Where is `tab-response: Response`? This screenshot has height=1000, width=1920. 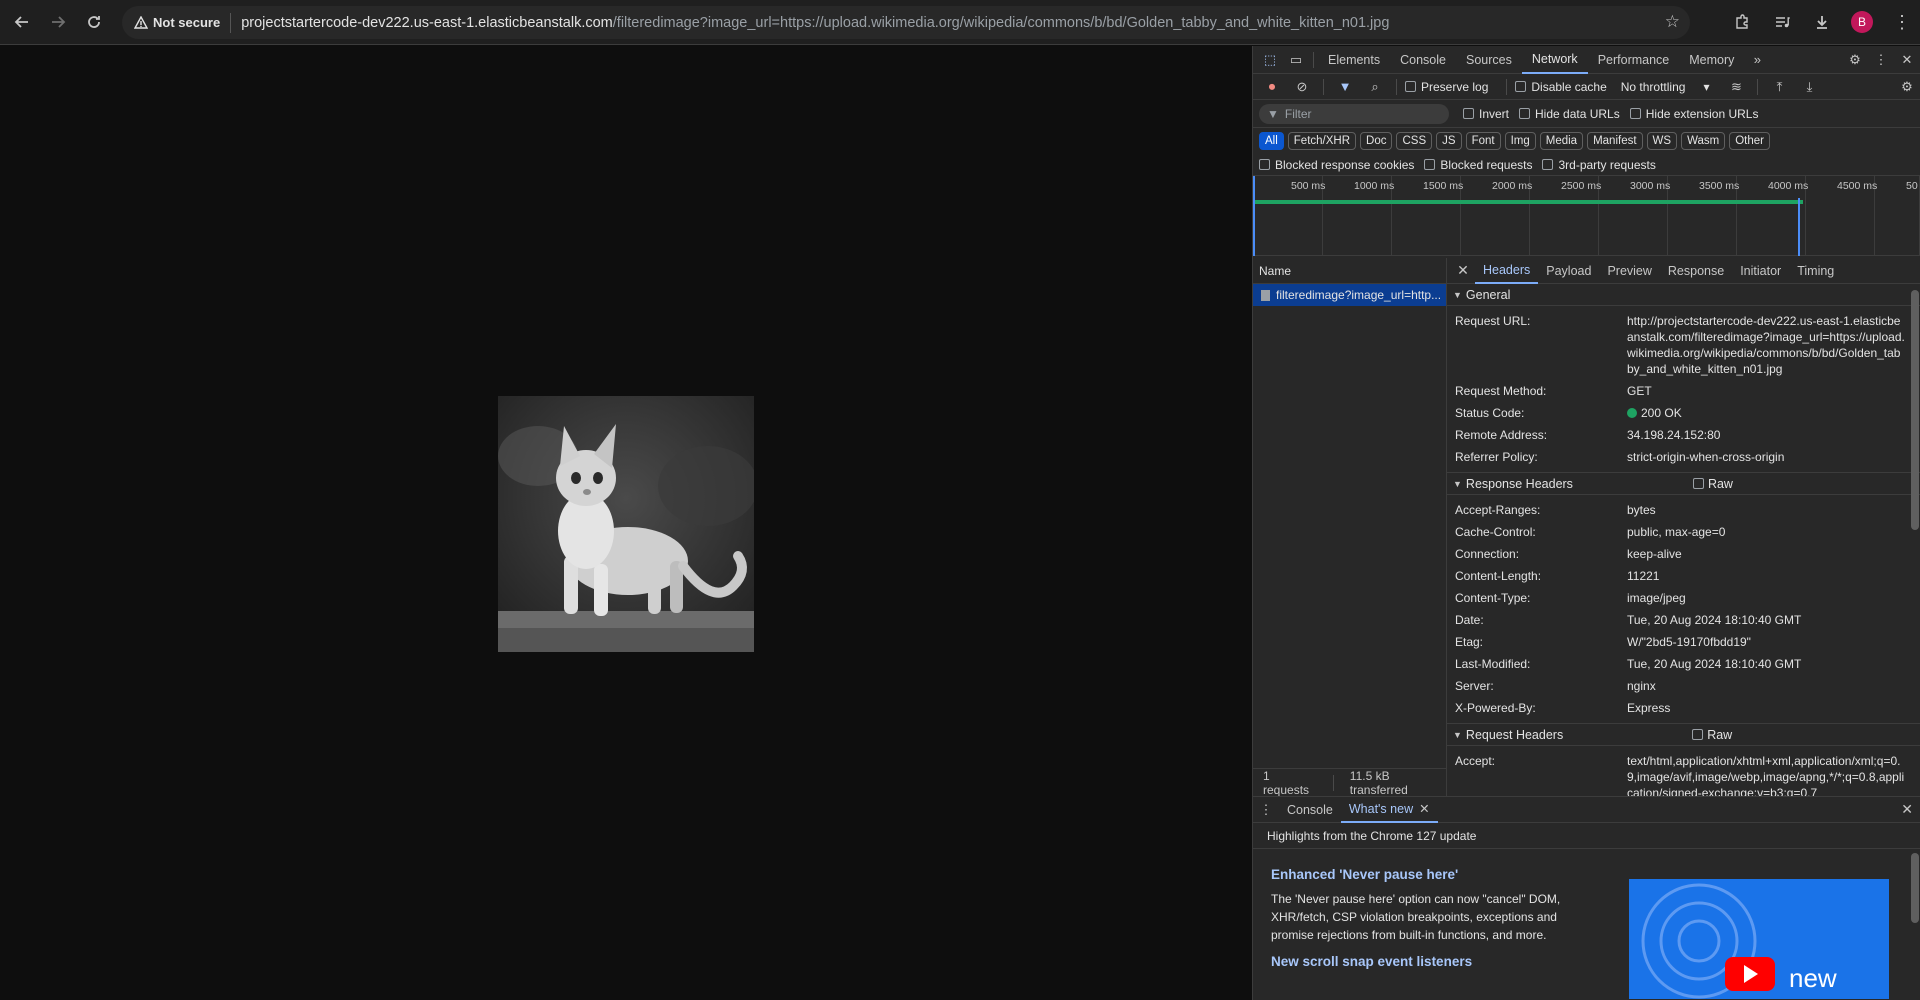
tab-response: Response is located at coordinates (1696, 271).